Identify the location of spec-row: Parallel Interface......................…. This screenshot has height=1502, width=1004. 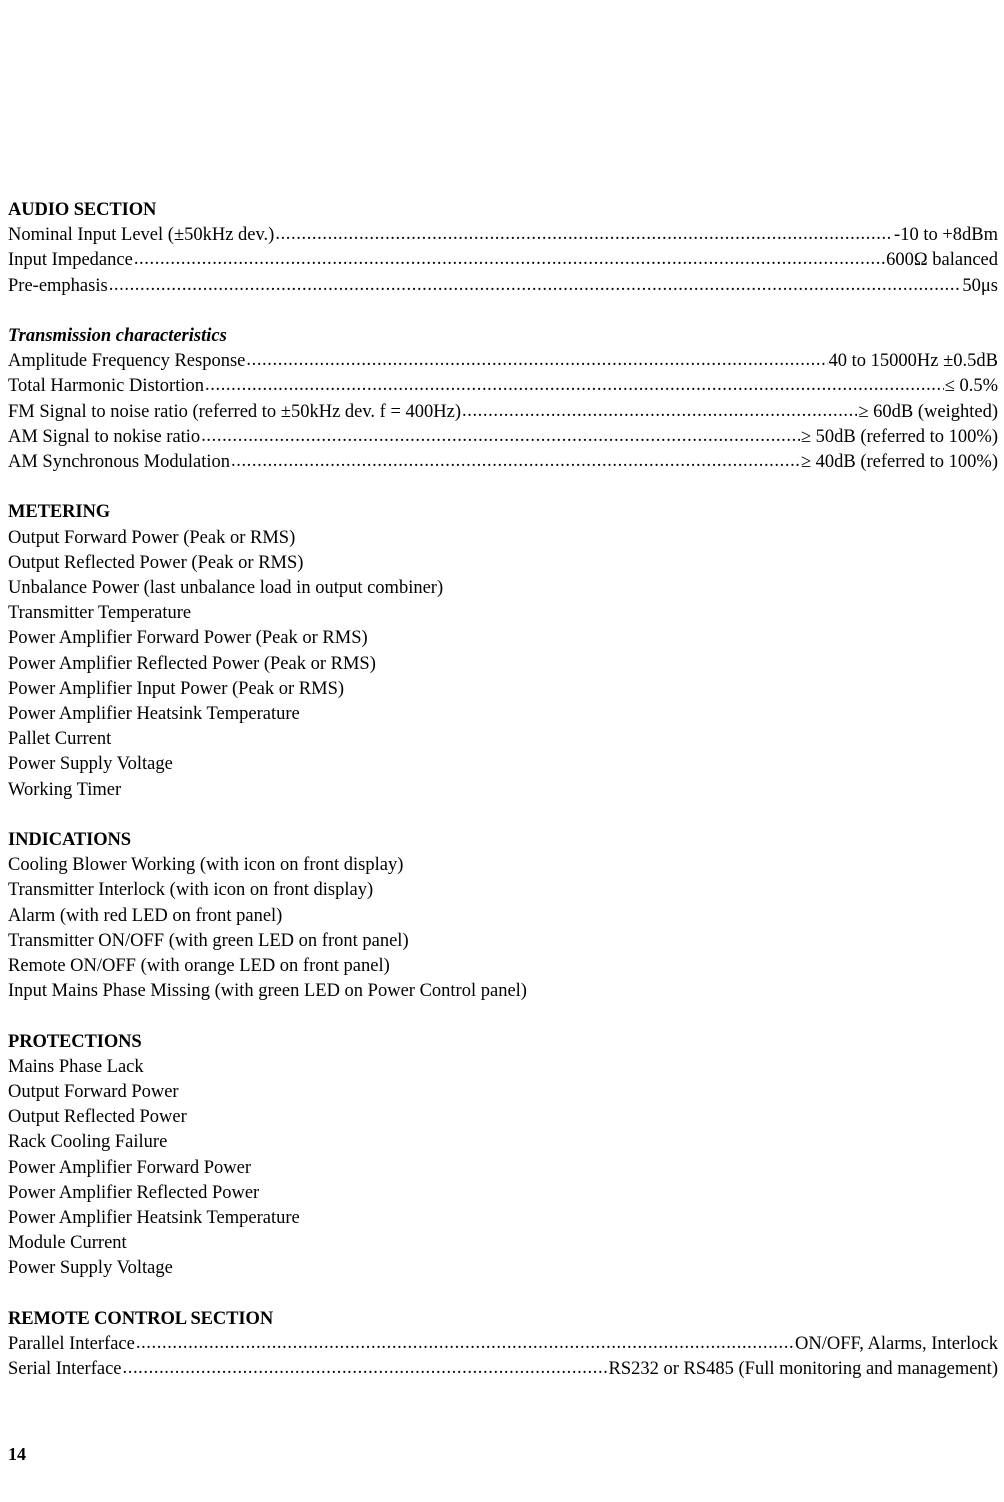
(503, 1344).